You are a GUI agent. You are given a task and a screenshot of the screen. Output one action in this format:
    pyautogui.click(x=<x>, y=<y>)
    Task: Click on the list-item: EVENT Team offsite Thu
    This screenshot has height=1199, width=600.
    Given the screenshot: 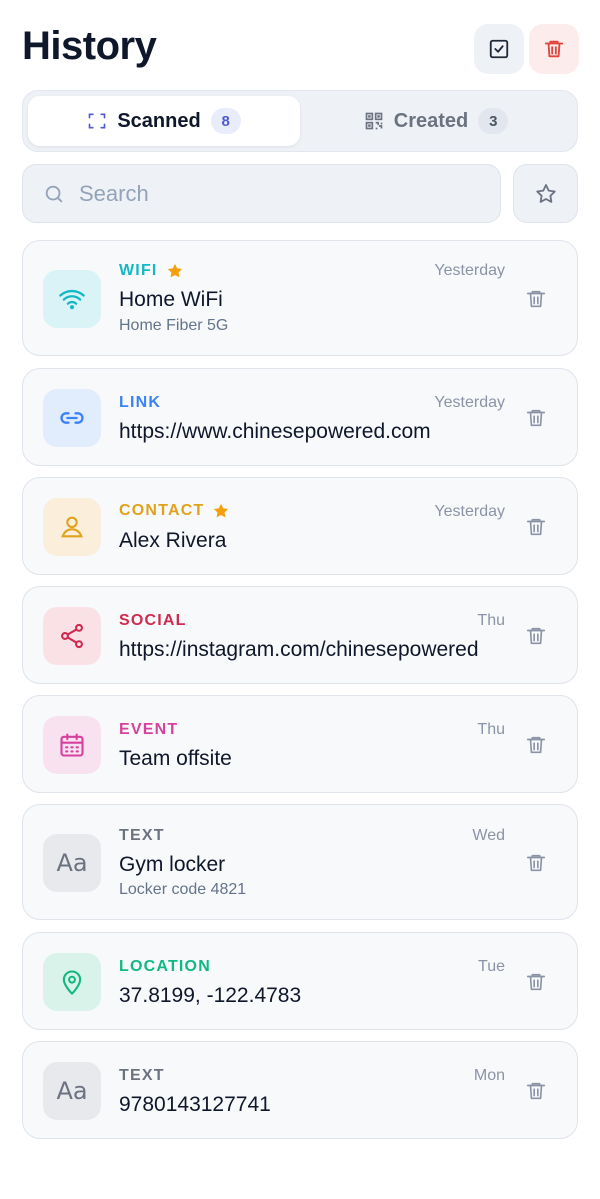 What is the action you would take?
    pyautogui.click(x=300, y=744)
    